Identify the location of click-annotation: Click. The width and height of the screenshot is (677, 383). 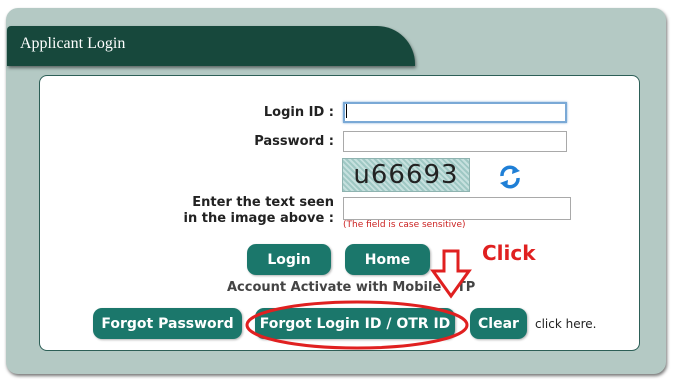
(509, 253).